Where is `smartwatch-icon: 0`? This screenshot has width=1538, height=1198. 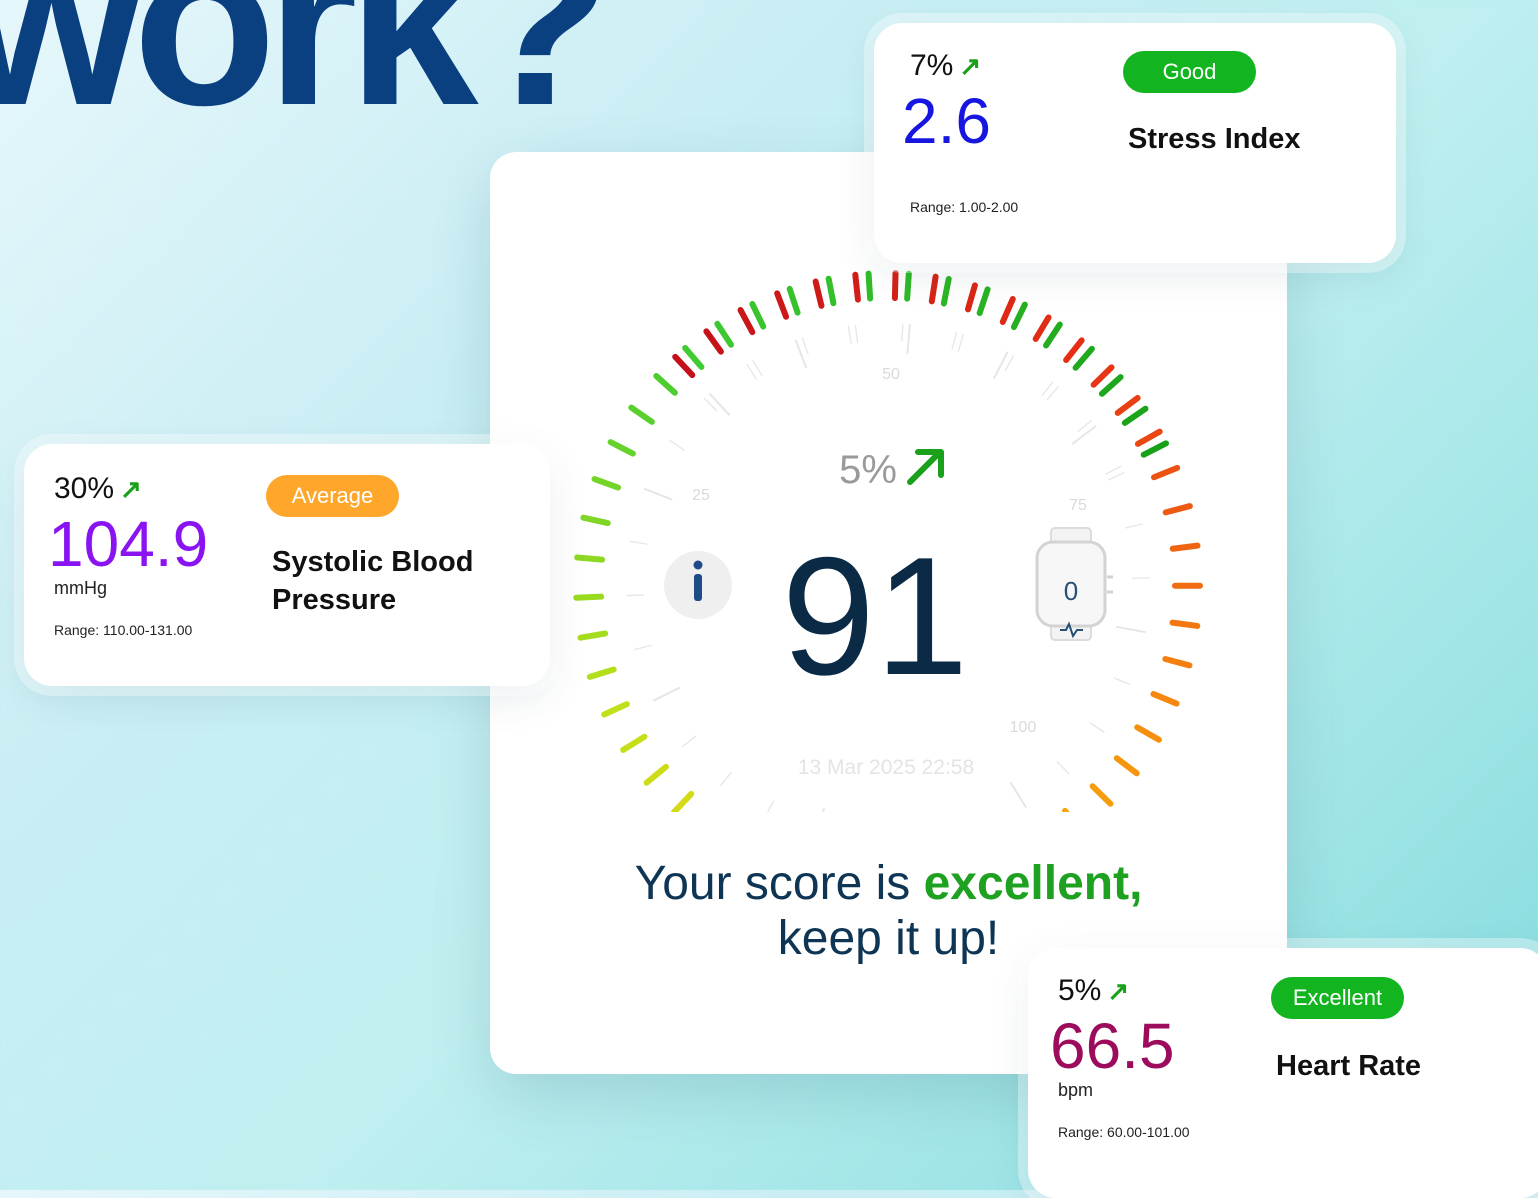 smartwatch-icon: 0 is located at coordinates (1075, 584).